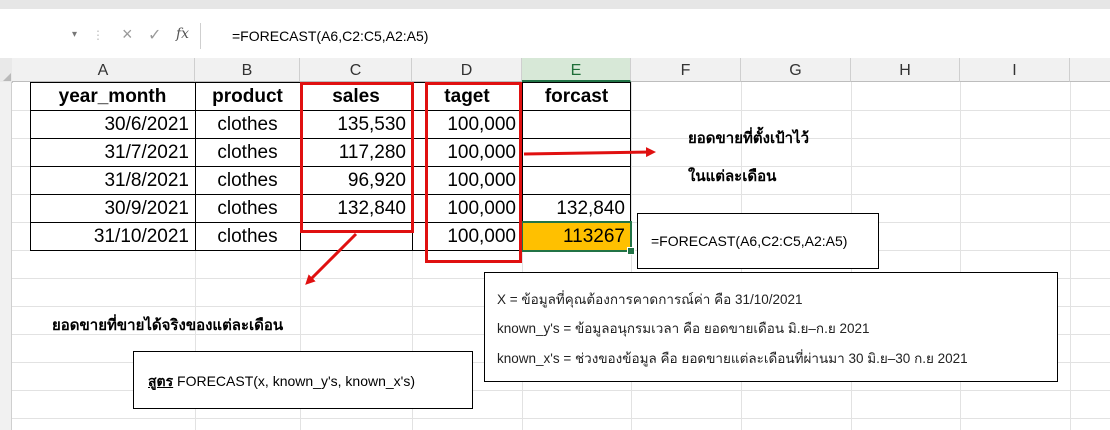 The image size is (1110, 430). Describe the element at coordinates (112, 97) in the screenshot. I see `header-year-month: year_month` at that location.